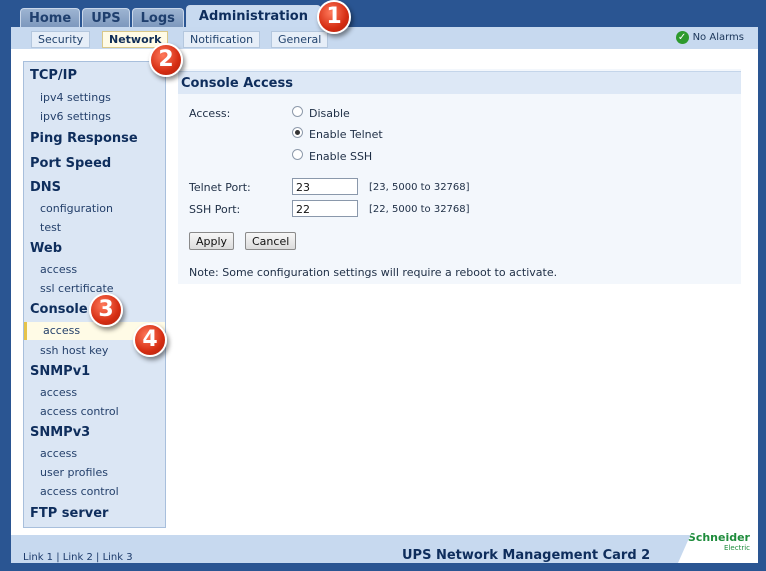 Image resolution: width=766 pixels, height=571 pixels. What do you see at coordinates (210, 113) in the screenshot?
I see `access-label: Access:` at bounding box center [210, 113].